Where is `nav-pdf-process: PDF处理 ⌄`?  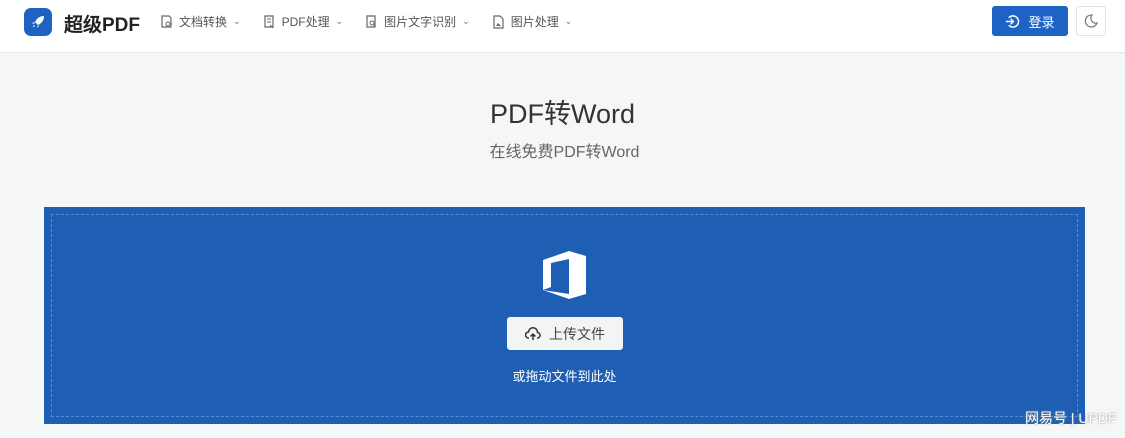
nav-pdf-process: PDF处理 ⌄ is located at coordinates (303, 21).